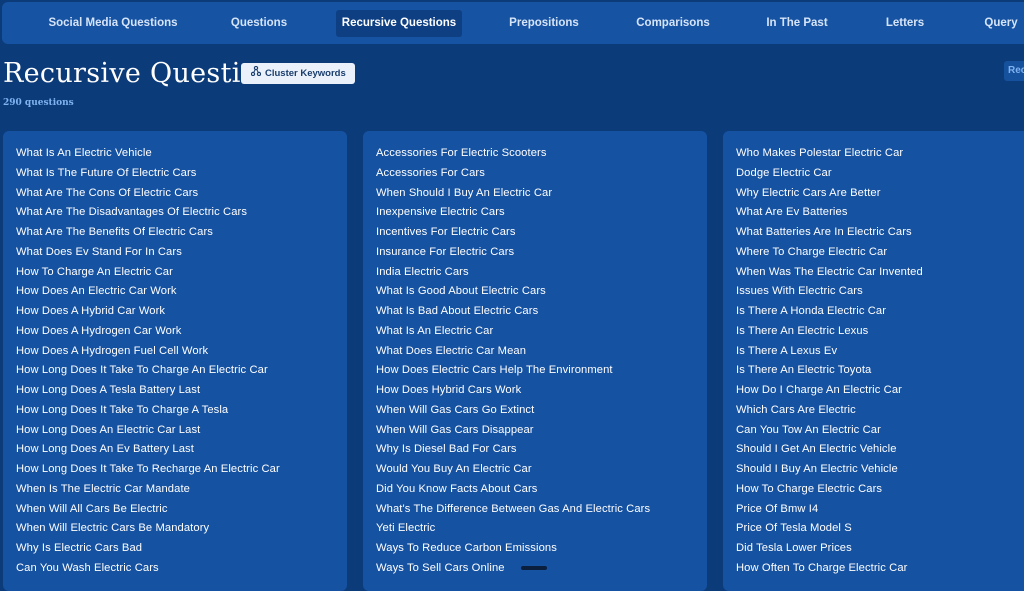  What do you see at coordinates (880, 371) in the screenshot?
I see `question-item: Is There An Electric Toyota` at bounding box center [880, 371].